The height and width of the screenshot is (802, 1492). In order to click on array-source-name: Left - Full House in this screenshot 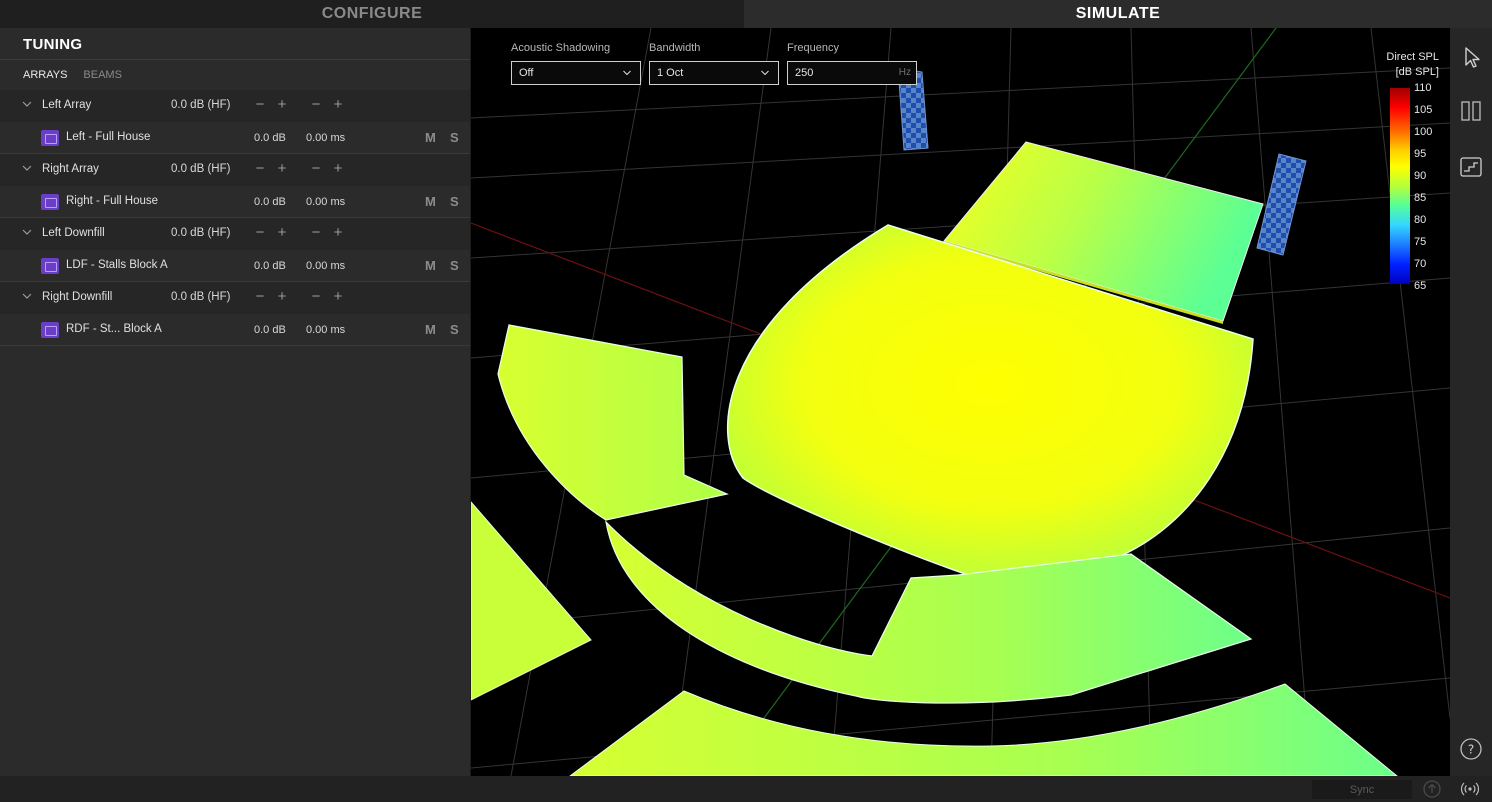, I will do `click(108, 137)`.